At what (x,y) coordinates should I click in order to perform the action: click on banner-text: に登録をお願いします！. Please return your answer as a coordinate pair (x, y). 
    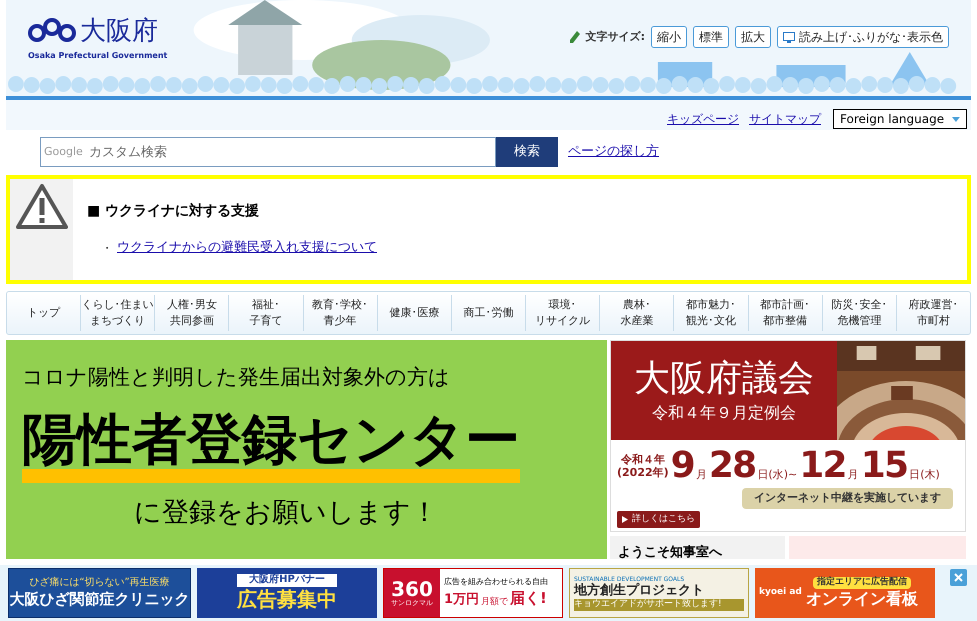
    Looking at the image, I should click on (286, 513).